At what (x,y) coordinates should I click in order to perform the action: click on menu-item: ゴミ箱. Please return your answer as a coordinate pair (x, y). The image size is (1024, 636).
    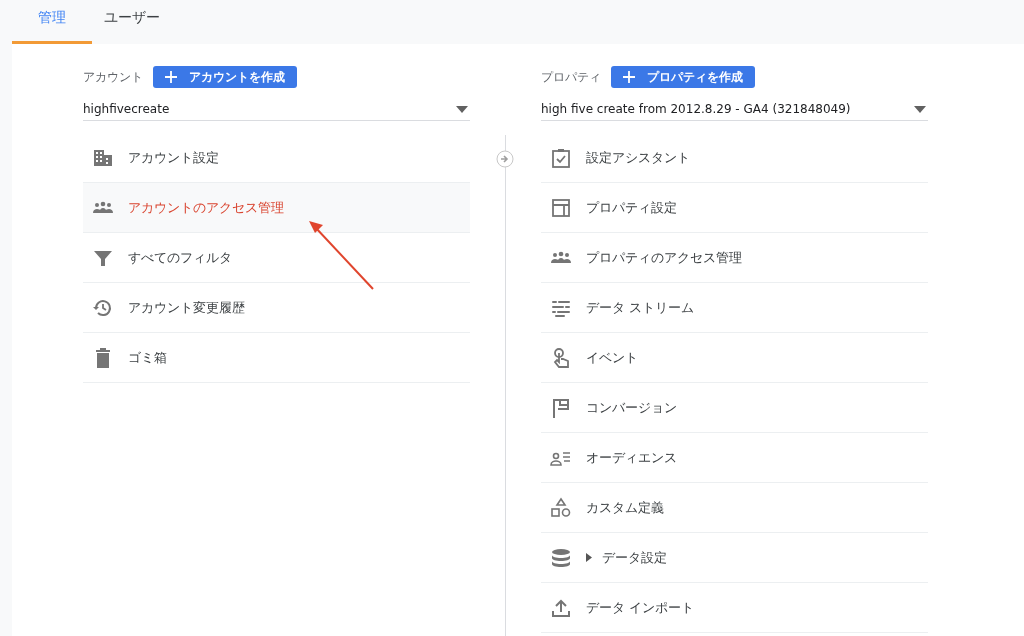
    Looking at the image, I should click on (276, 358).